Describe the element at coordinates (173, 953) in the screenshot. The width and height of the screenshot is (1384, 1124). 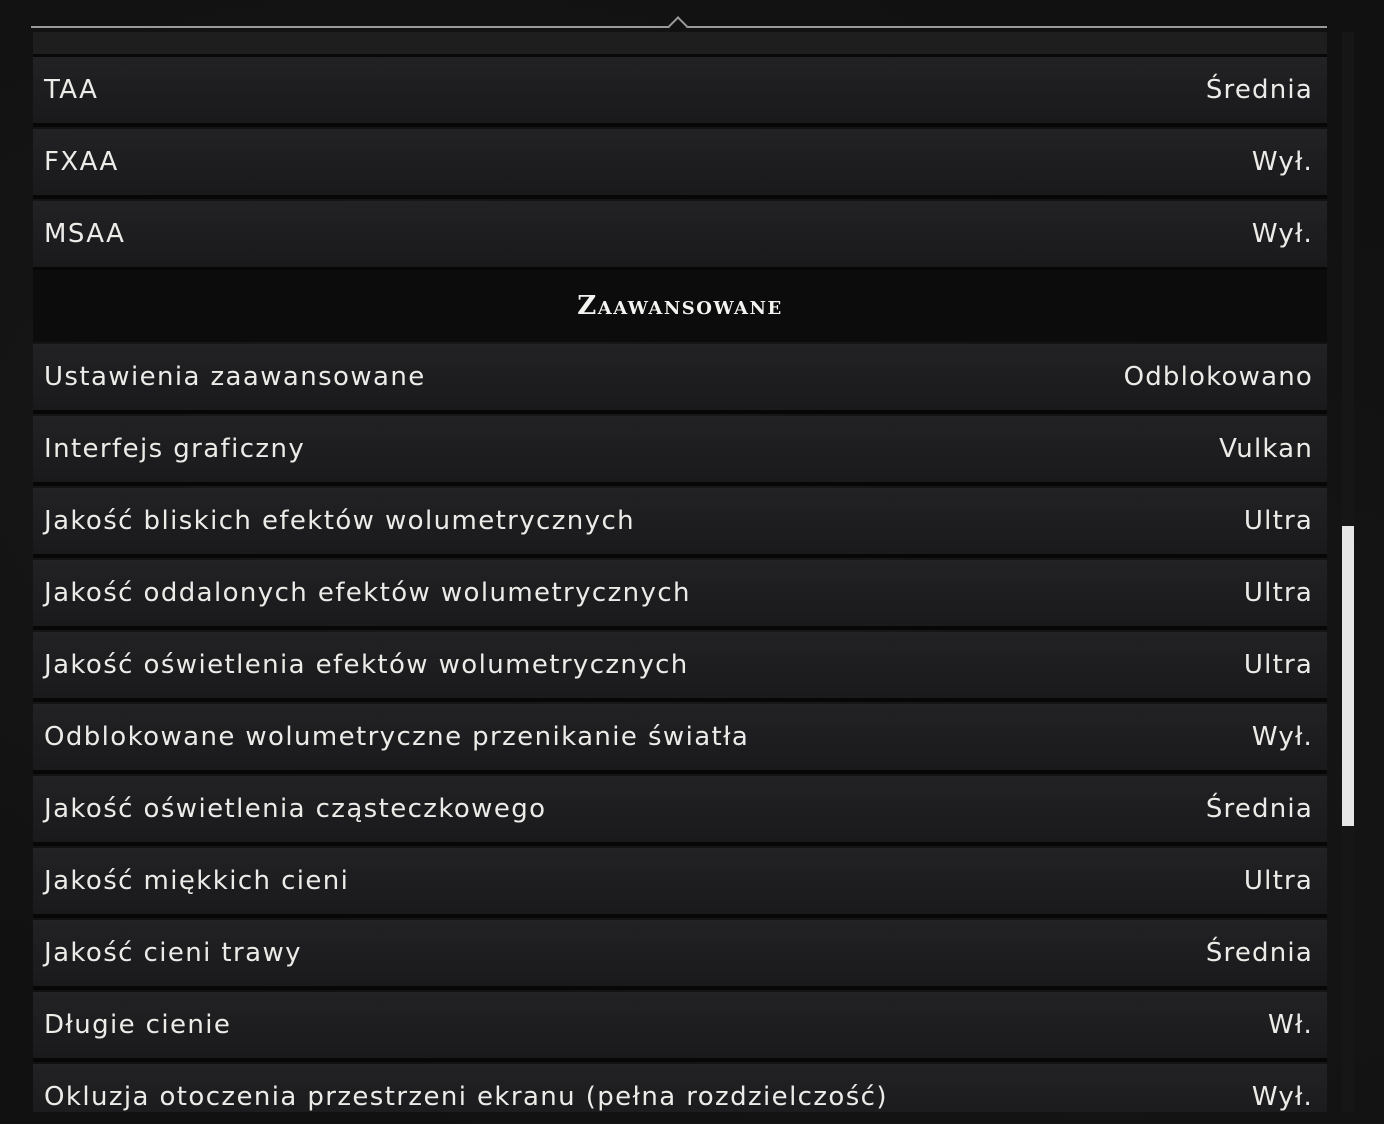
I see `setting-label: Jakość cieni trawy` at that location.